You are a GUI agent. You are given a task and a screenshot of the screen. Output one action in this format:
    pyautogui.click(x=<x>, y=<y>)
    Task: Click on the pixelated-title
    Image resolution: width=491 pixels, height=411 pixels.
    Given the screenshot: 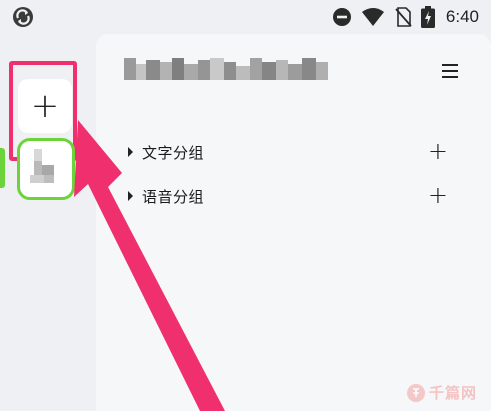 What is the action you would take?
    pyautogui.click(x=226, y=69)
    